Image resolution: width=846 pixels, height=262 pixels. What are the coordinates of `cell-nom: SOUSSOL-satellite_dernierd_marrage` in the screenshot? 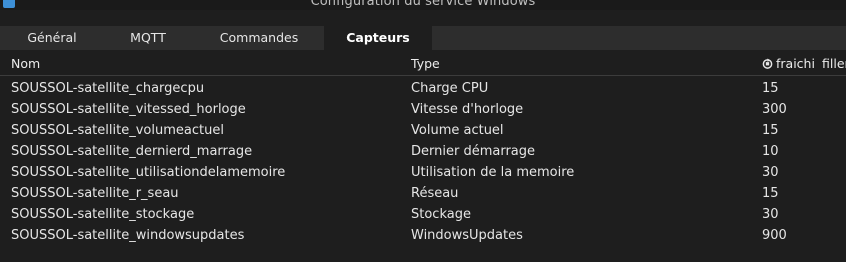 It's located at (132, 151).